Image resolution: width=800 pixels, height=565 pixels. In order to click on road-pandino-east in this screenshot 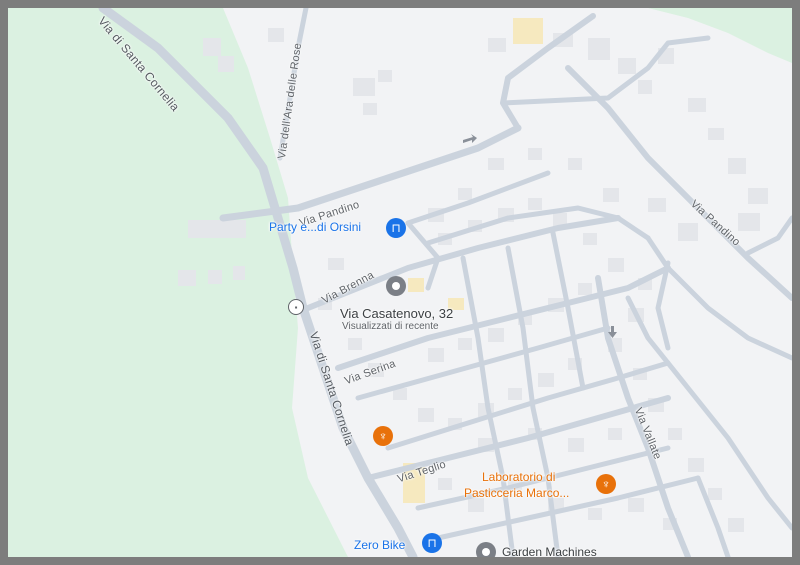, I will do `click(678, 183)`.